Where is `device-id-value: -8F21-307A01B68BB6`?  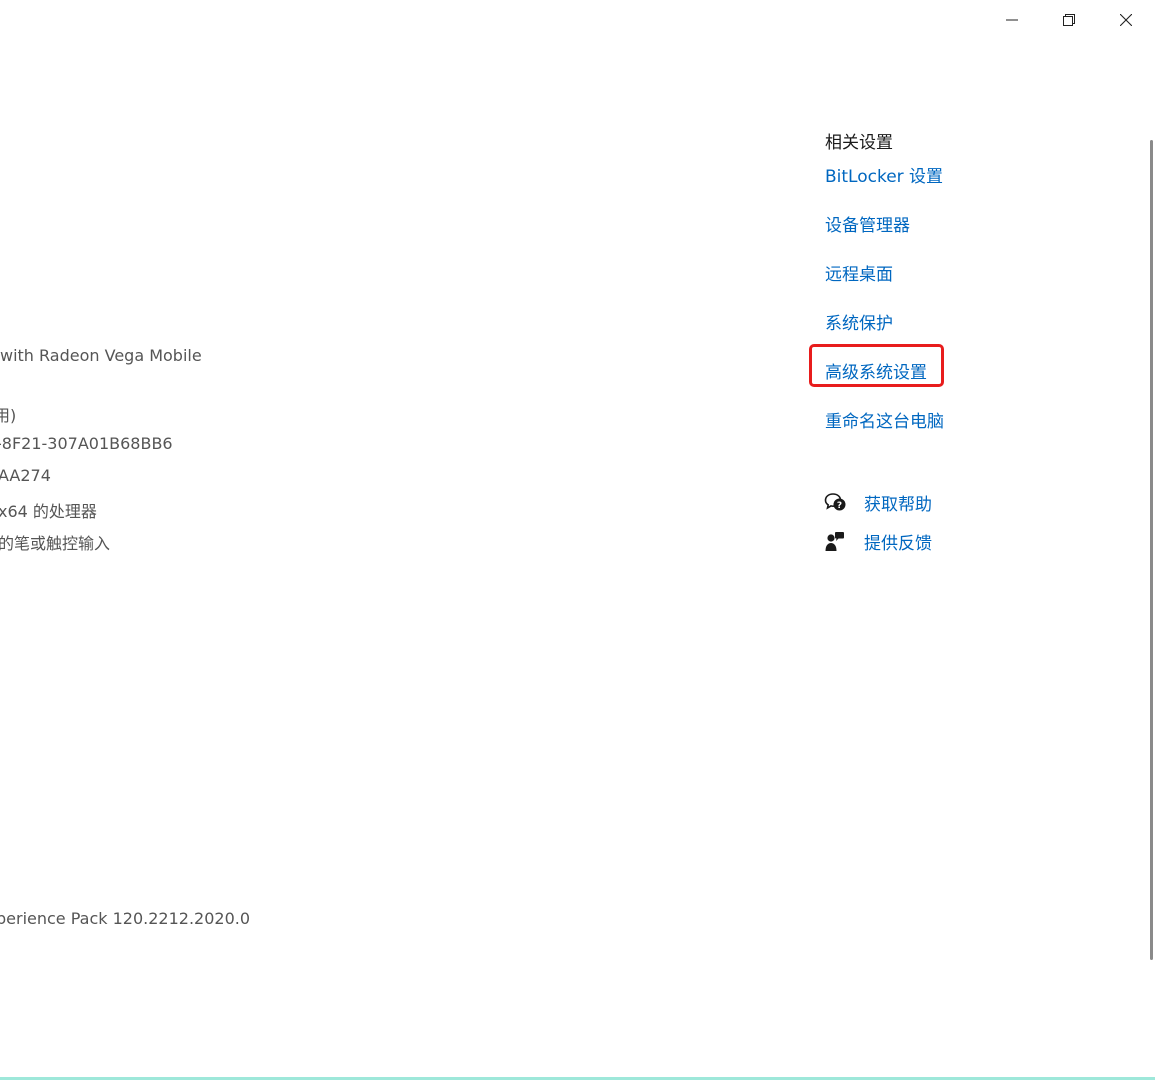 device-id-value: -8F21-307A01B68BB6 is located at coordinates (86, 443).